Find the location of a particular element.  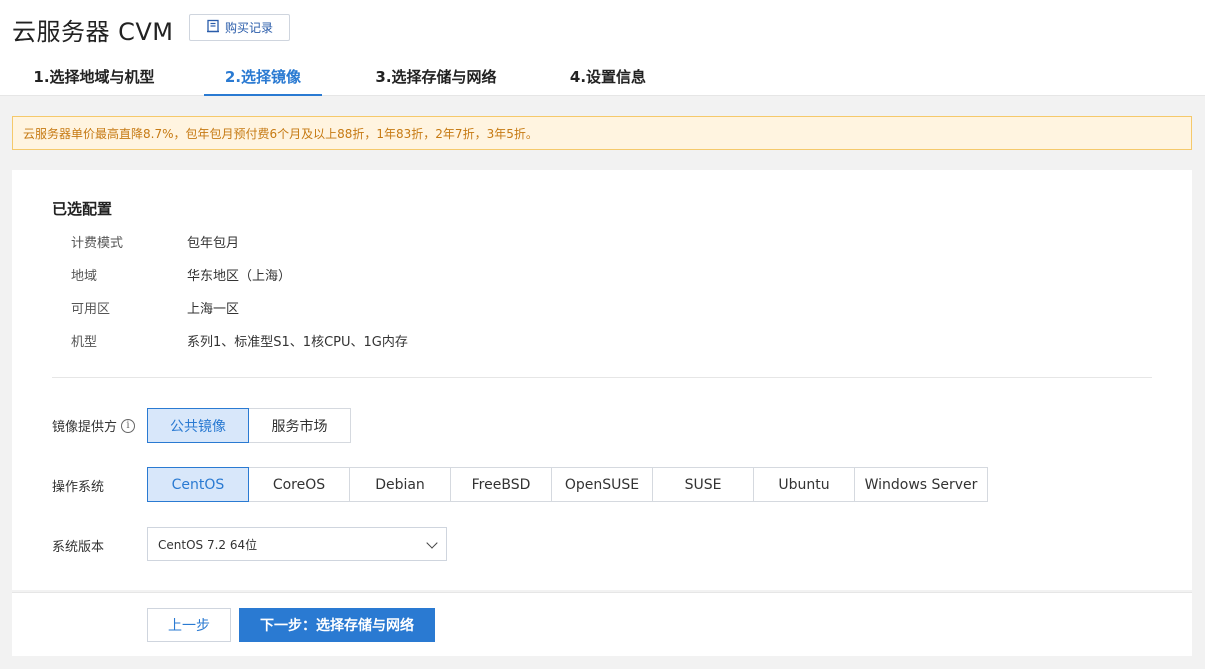

config-label-instance: 机型 is located at coordinates (84, 342).